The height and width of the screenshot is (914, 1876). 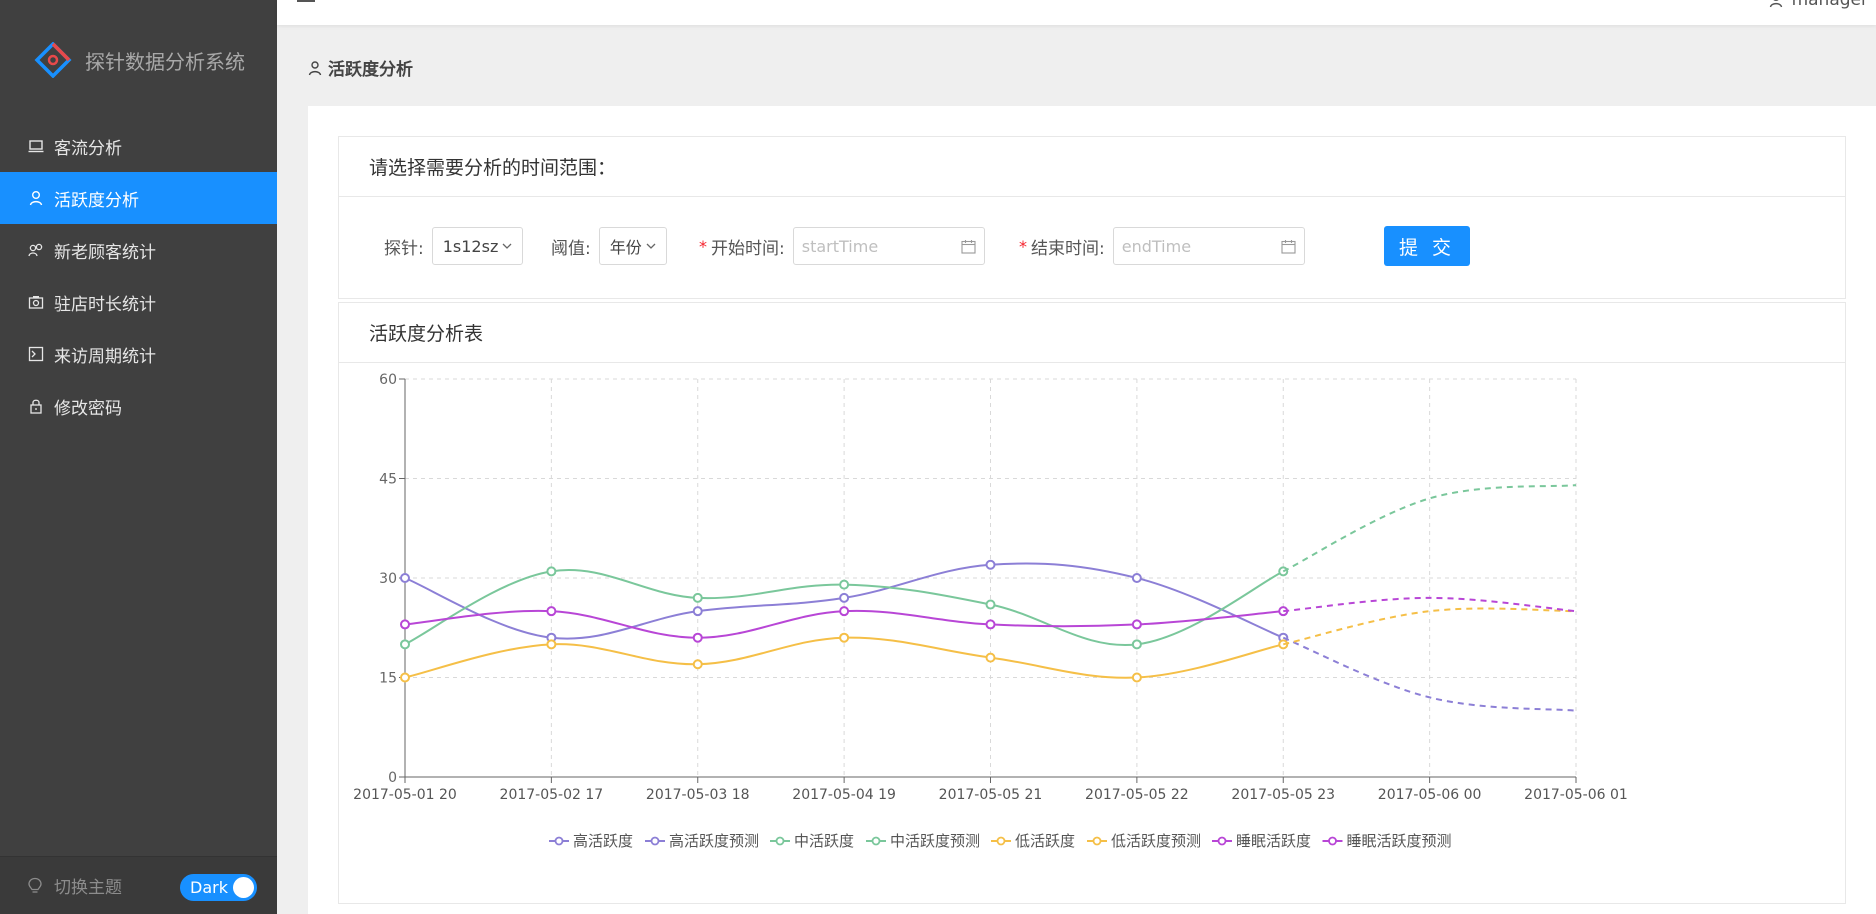 I want to click on submit-button: 提 交, so click(x=1427, y=246).